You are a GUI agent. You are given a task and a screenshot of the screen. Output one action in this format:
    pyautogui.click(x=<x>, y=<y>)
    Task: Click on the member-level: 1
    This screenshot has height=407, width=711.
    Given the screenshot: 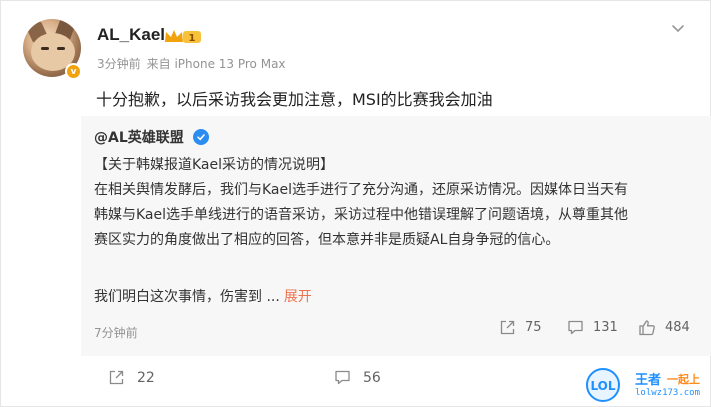 What is the action you would take?
    pyautogui.click(x=192, y=38)
    